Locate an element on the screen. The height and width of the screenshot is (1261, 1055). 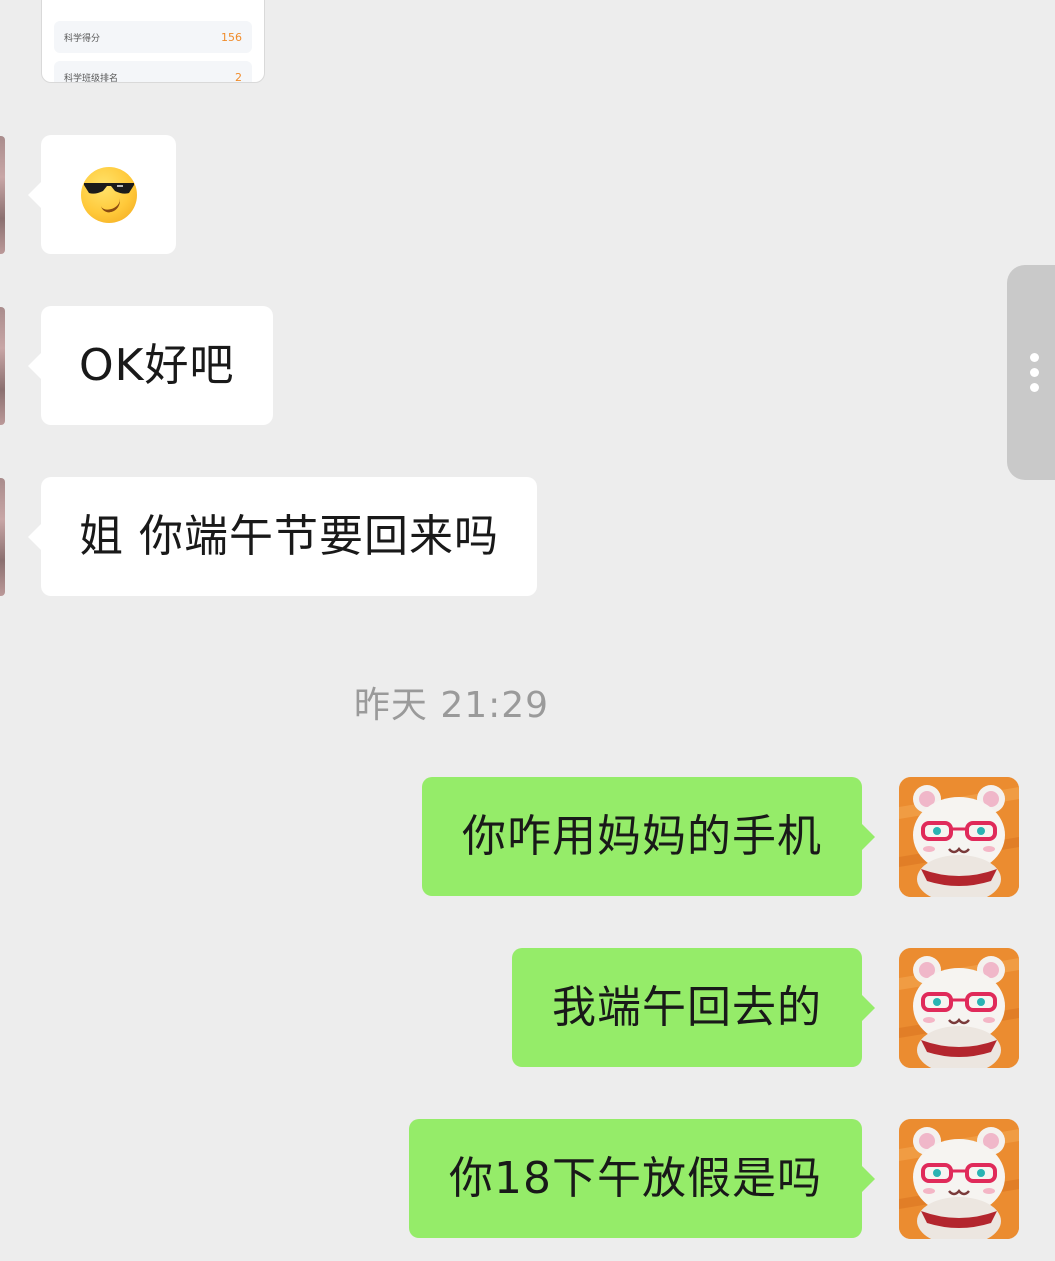
emoji-mouth is located at coordinates (110, 205).